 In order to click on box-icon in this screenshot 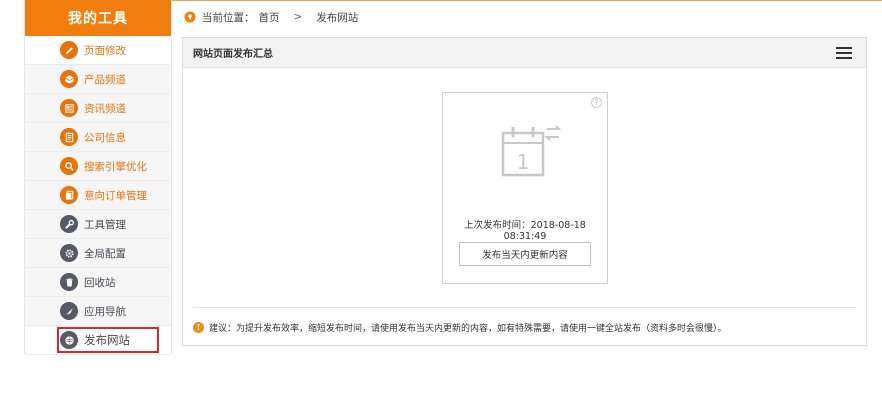, I will do `click(69, 79)`.